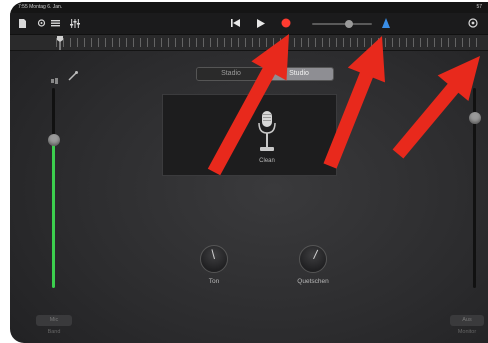  I want to click on arrow-to-metronome, so click(354, 102).